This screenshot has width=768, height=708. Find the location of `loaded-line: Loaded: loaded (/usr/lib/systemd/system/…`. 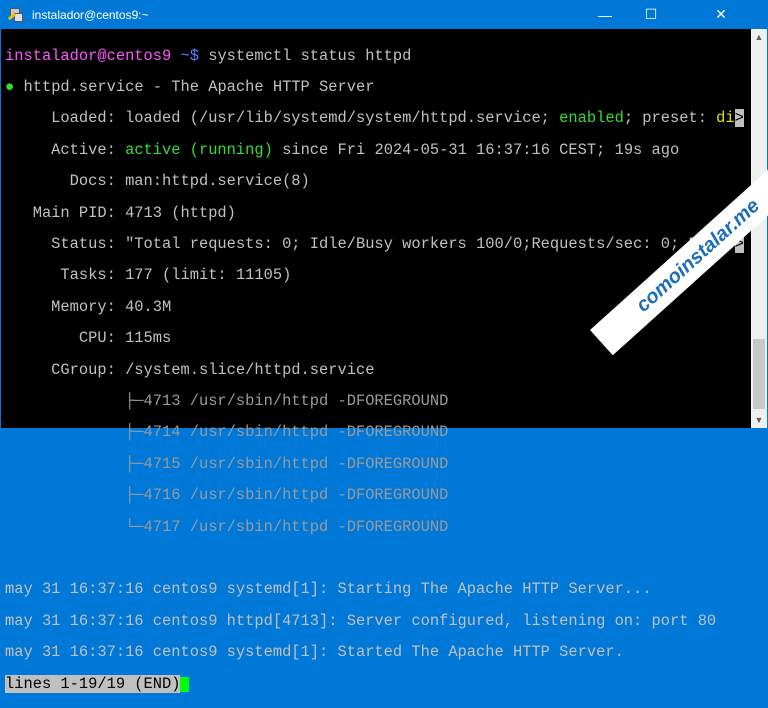

loaded-line: Loaded: loaded (/usr/lib/systemd/system/… is located at coordinates (282, 118).